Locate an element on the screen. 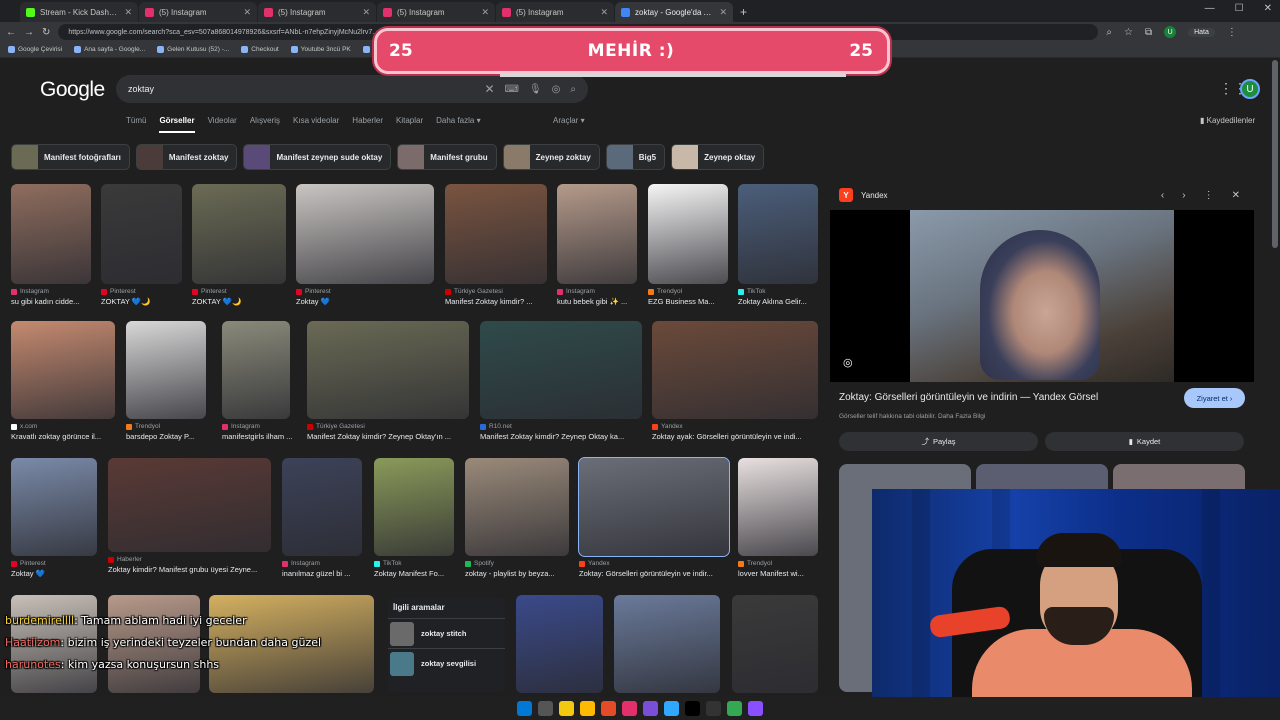 The height and width of the screenshot is (720, 1280). extensions-icon: ⧉ is located at coordinates (1148, 32).